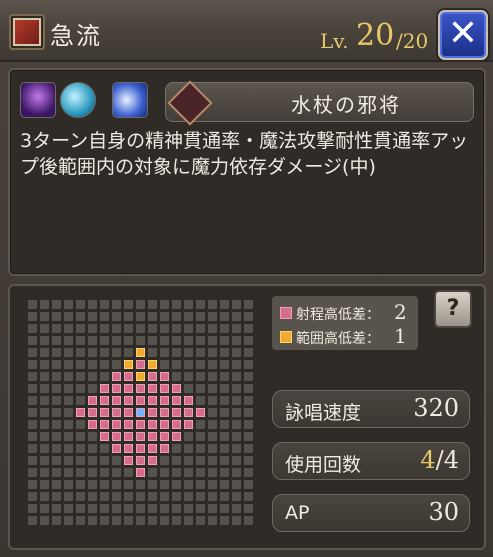  I want to click on cast-speed-label: 詠唱速度, so click(323, 413).